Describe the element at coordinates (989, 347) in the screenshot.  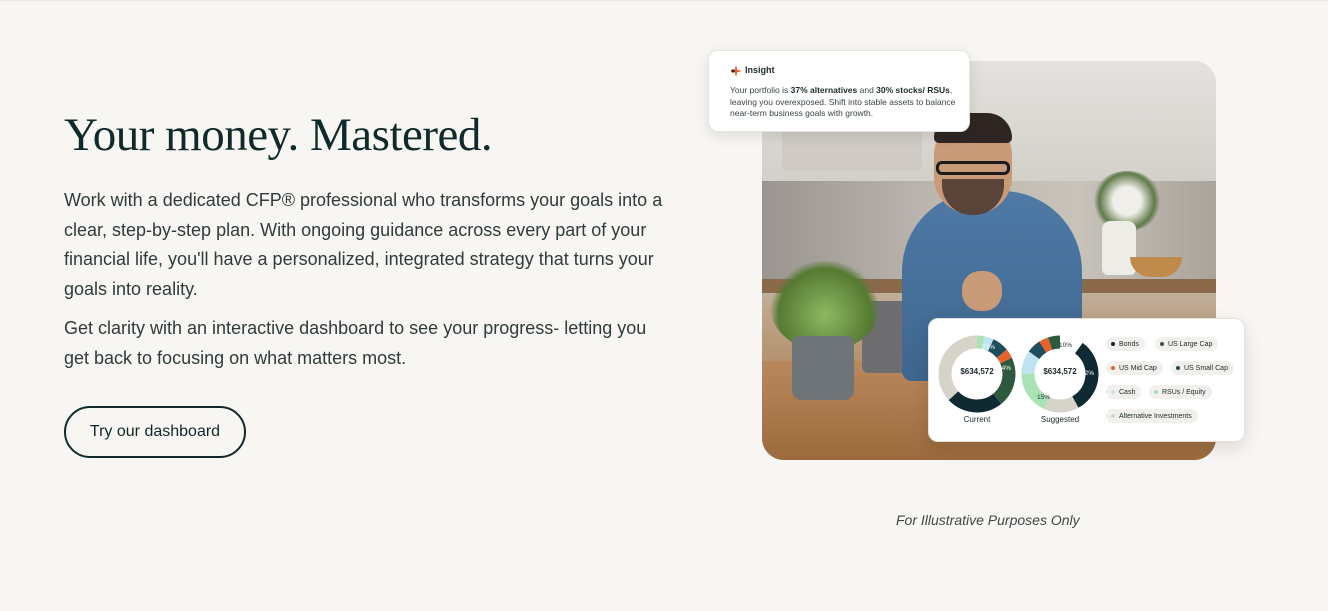
I see `current-pct-label: 21%` at that location.